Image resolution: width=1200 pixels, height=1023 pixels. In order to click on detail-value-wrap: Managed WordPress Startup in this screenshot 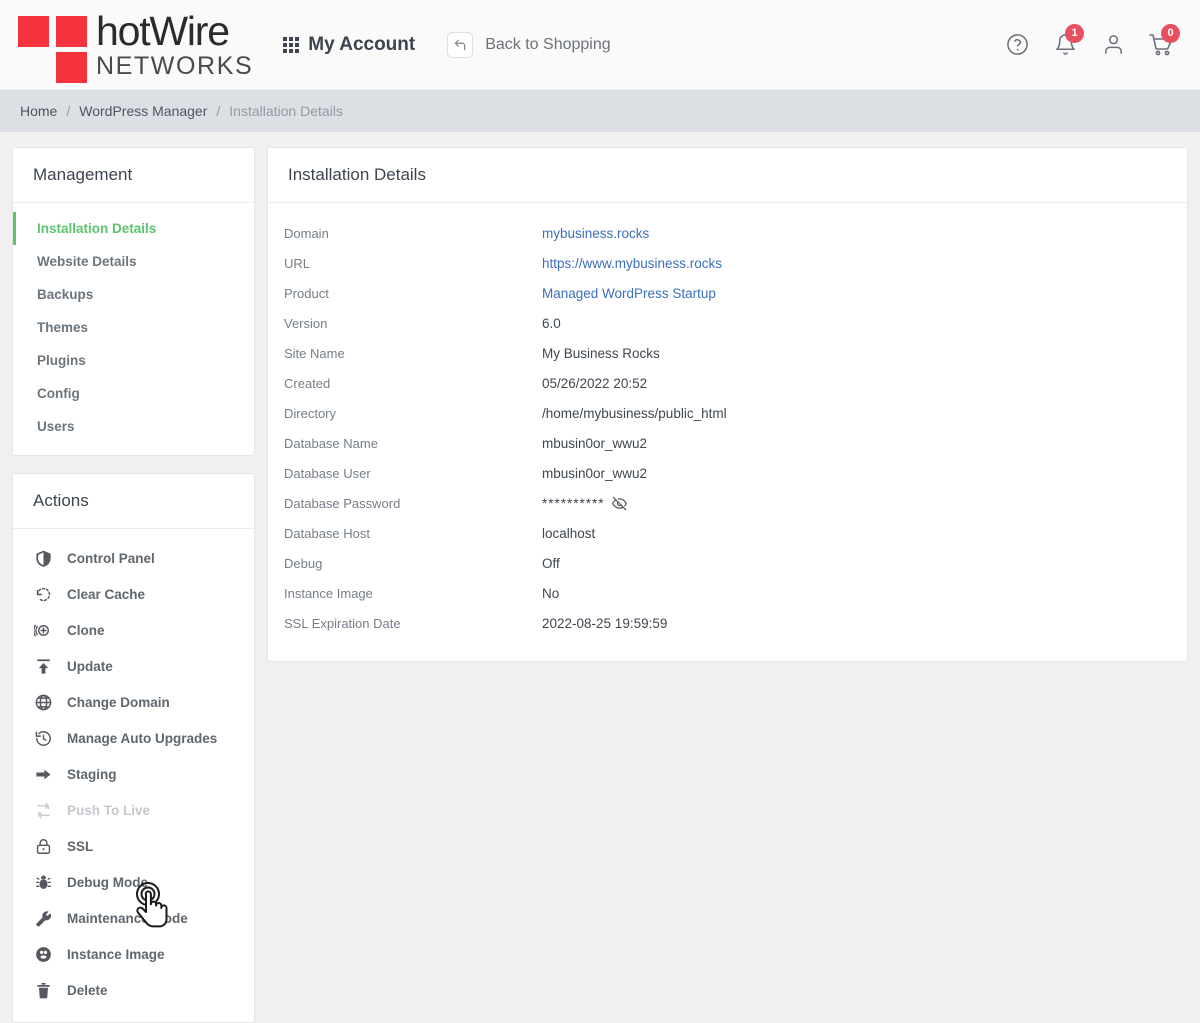, I will do `click(629, 294)`.